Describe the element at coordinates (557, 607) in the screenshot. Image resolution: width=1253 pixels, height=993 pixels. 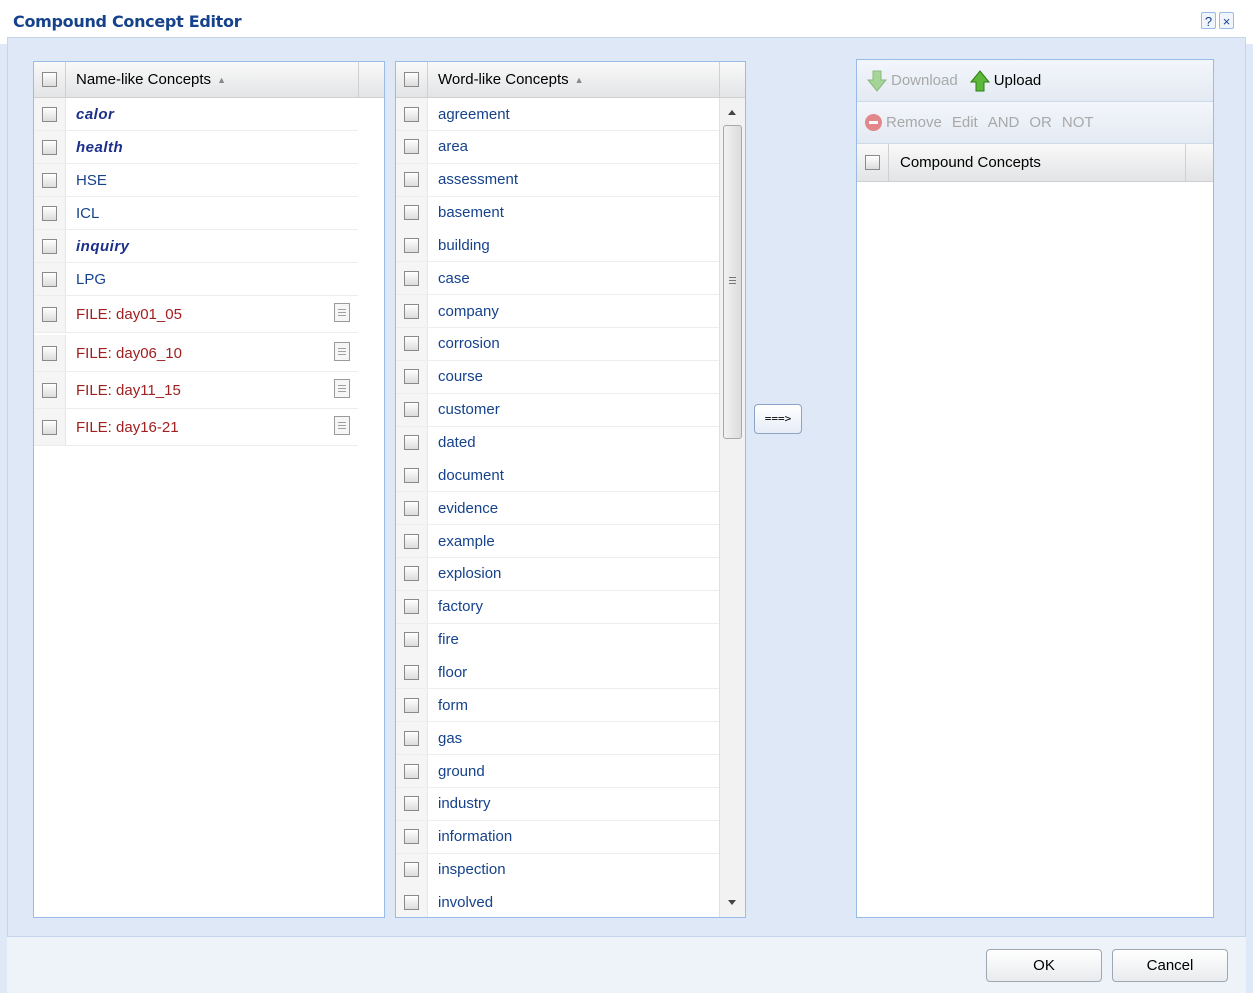
I see `word-concept-row: factory` at that location.